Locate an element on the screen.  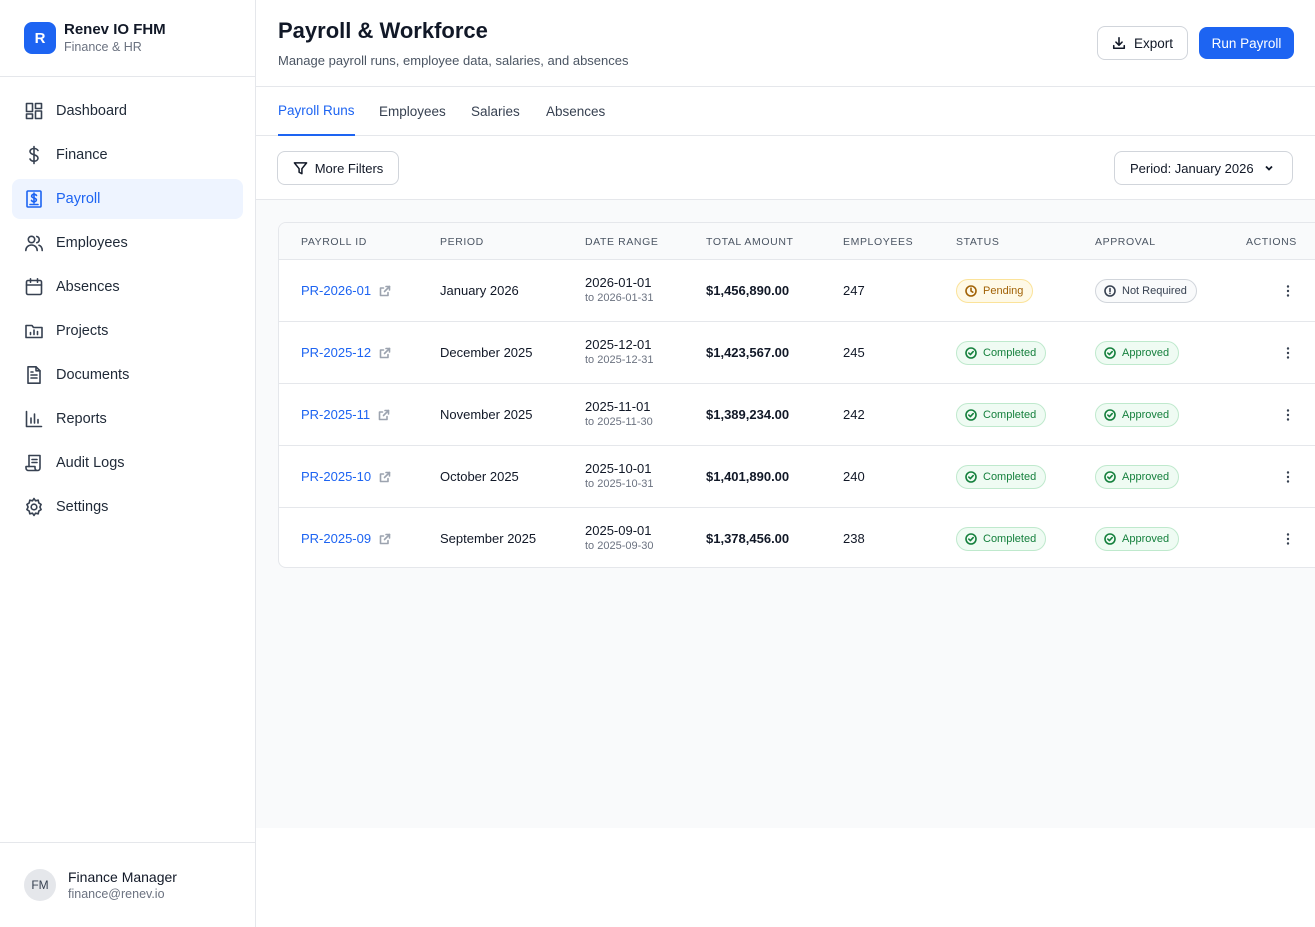
period-cell: September 2025 is located at coordinates (488, 538).